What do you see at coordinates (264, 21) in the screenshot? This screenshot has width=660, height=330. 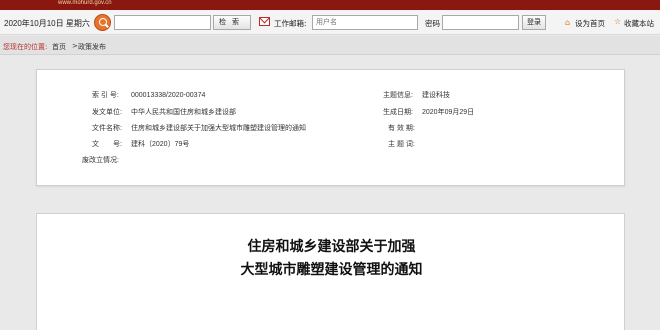 I see `mail-icon` at bounding box center [264, 21].